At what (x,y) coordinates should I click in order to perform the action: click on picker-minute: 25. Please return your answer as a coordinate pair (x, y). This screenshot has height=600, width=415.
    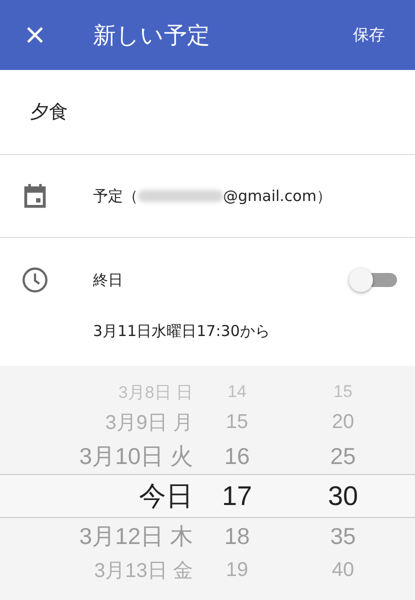
    Looking at the image, I should click on (335, 456).